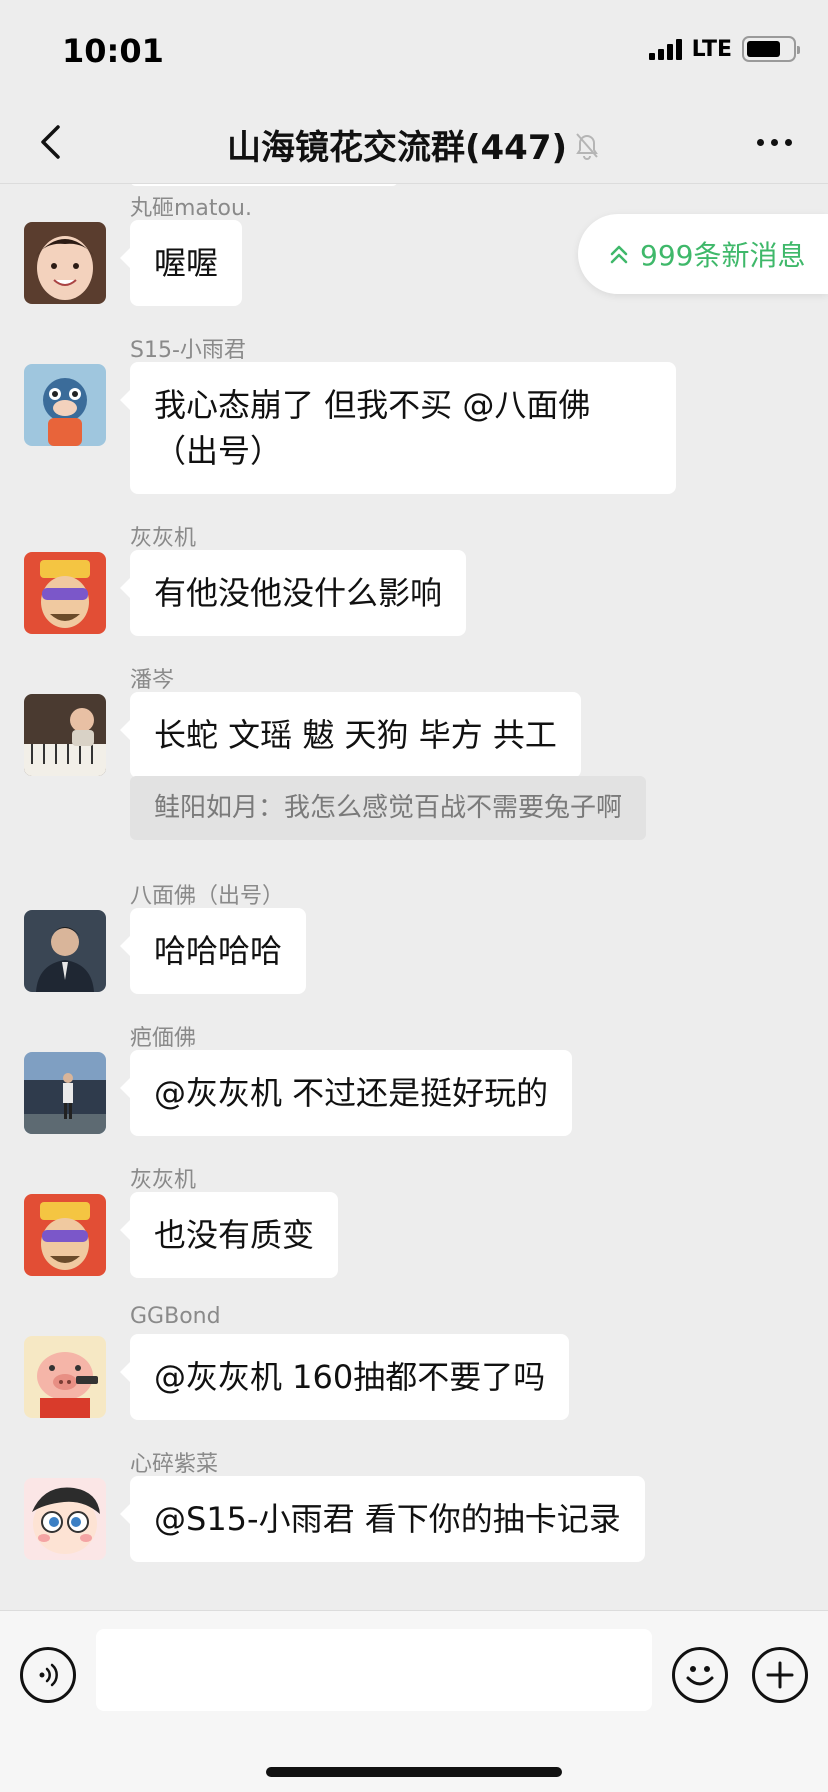 The width and height of the screenshot is (828, 1792). Describe the element at coordinates (293, 593) in the screenshot. I see `message-bubble: 有他没他没什么影响` at that location.